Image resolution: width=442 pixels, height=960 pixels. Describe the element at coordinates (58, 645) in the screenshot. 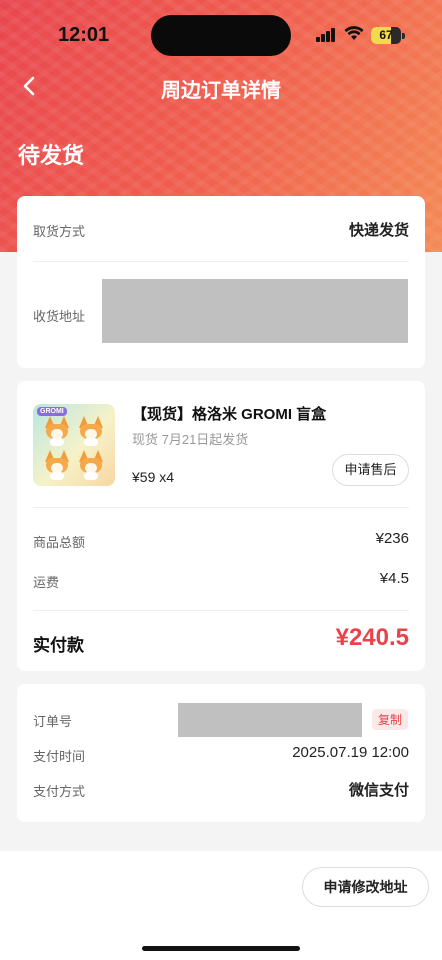

I see `paid-amount-label: 实付款` at that location.